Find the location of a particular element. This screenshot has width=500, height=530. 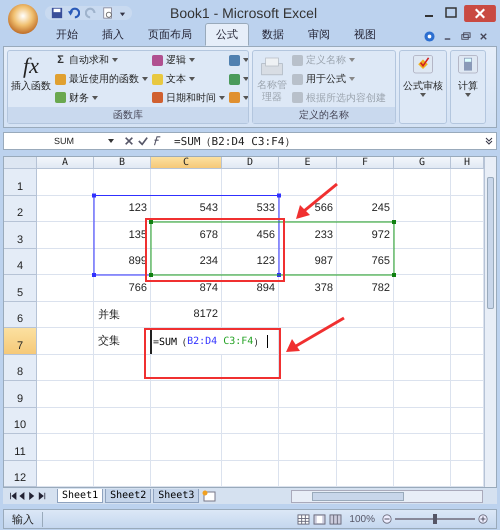

column-header: D is located at coordinates (250, 163).